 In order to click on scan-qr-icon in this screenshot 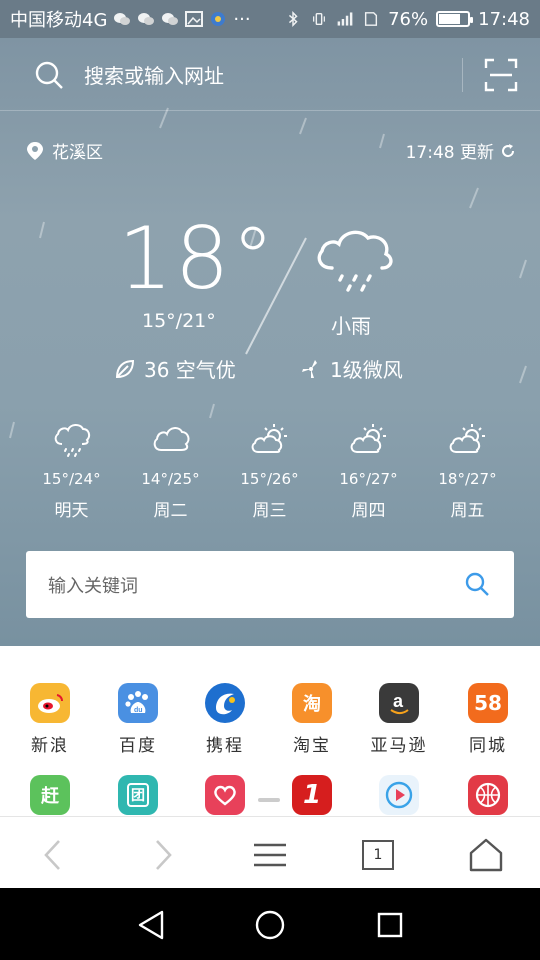, I will do `click(501, 75)`.